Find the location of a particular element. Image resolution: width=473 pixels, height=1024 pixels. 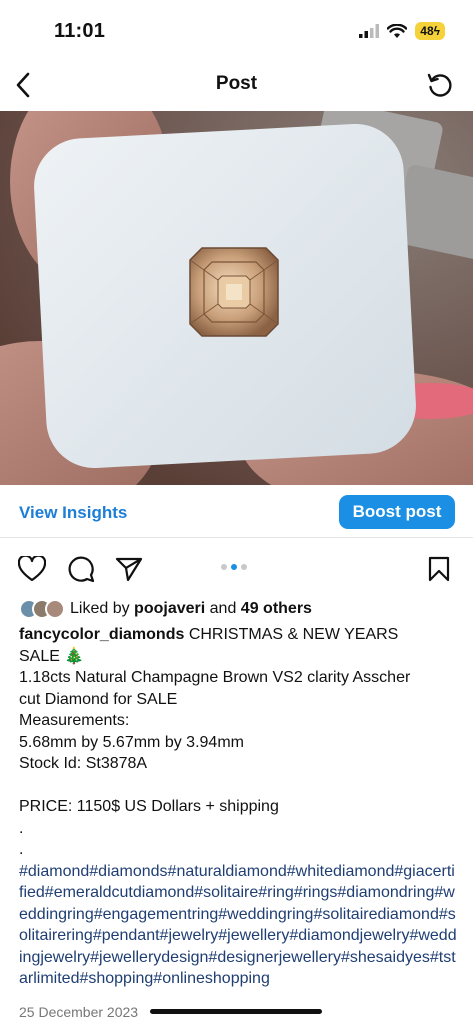

caption-line: 5.68mm by 5.67mm by 3.94mm is located at coordinates (131, 742).